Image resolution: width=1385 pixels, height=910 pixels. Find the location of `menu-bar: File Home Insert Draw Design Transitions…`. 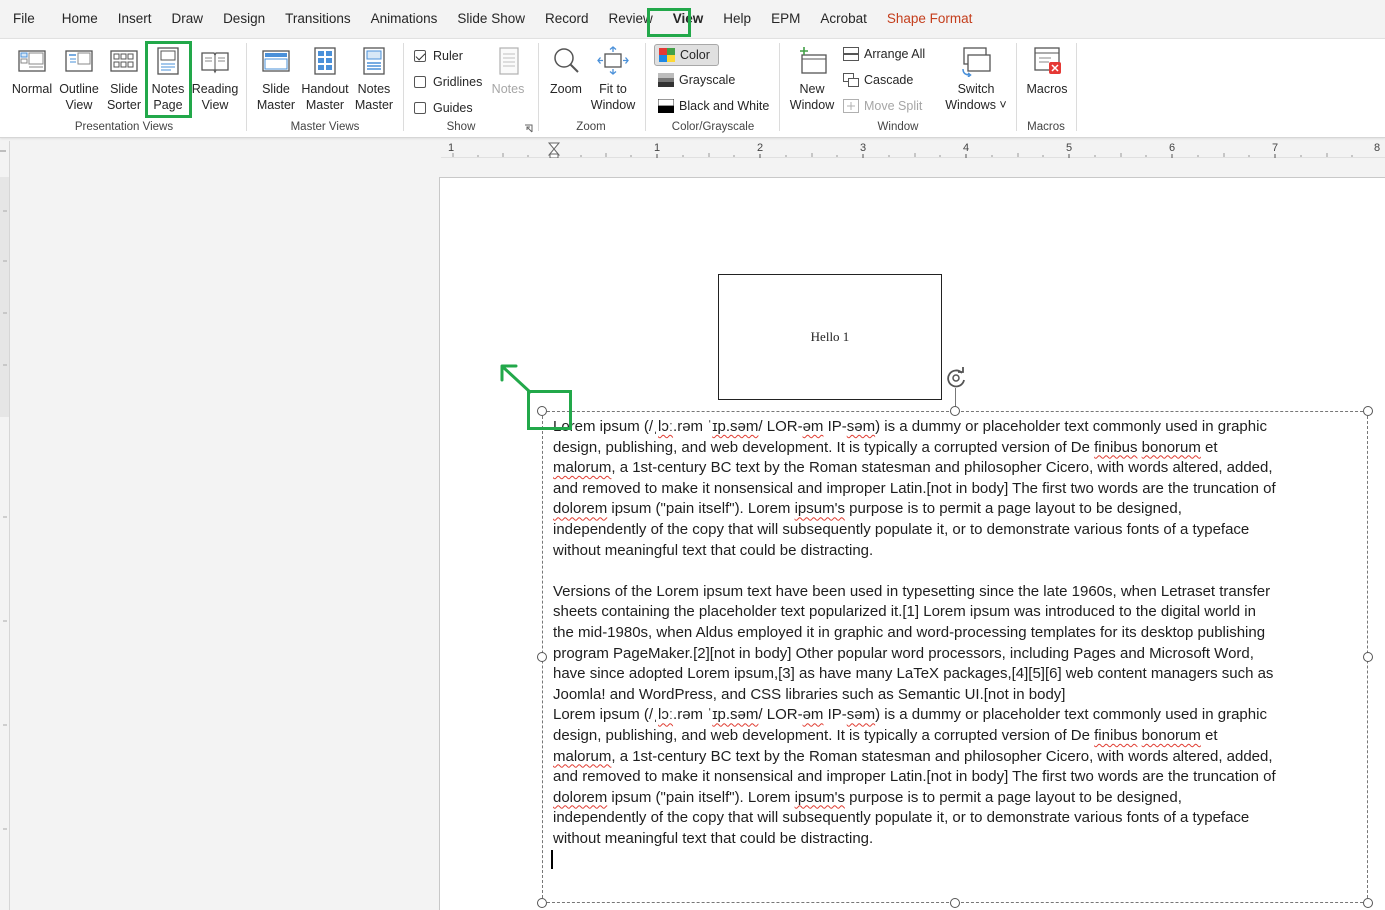

menu-bar: File Home Insert Draw Design Transitions… is located at coordinates (692, 19).